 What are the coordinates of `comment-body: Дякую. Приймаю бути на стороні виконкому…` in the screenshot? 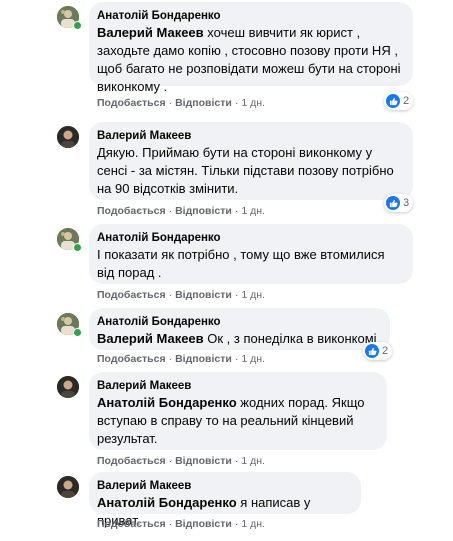 It's located at (245, 170).